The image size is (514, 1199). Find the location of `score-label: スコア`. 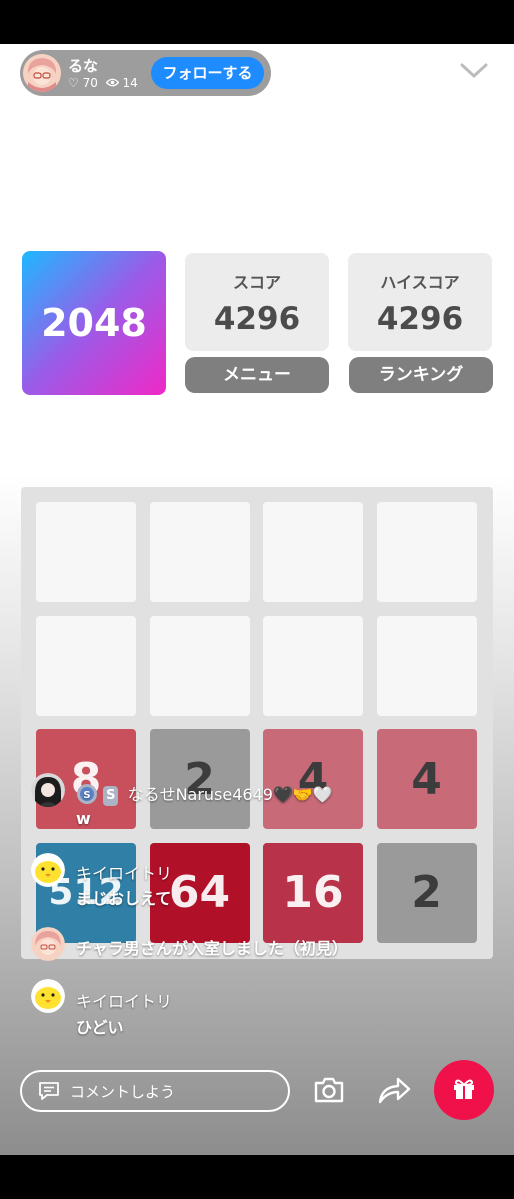

score-label: スコア is located at coordinates (256, 282).